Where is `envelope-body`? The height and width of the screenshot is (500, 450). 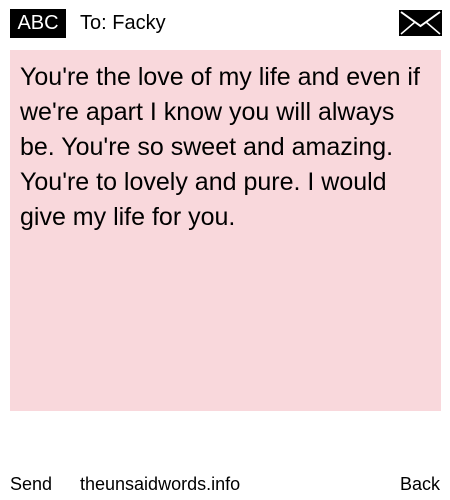
envelope-body is located at coordinates (420, 23).